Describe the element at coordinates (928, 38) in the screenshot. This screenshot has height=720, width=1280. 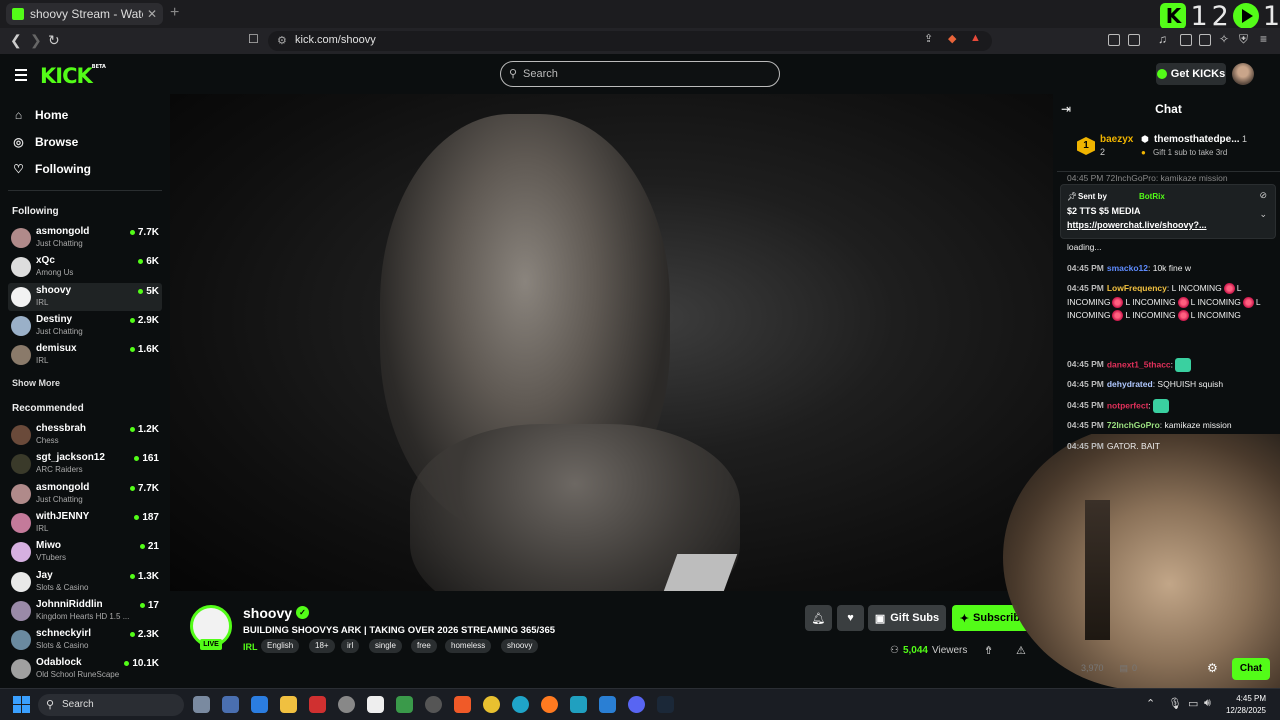
I see `share-icon: ⇪` at that location.